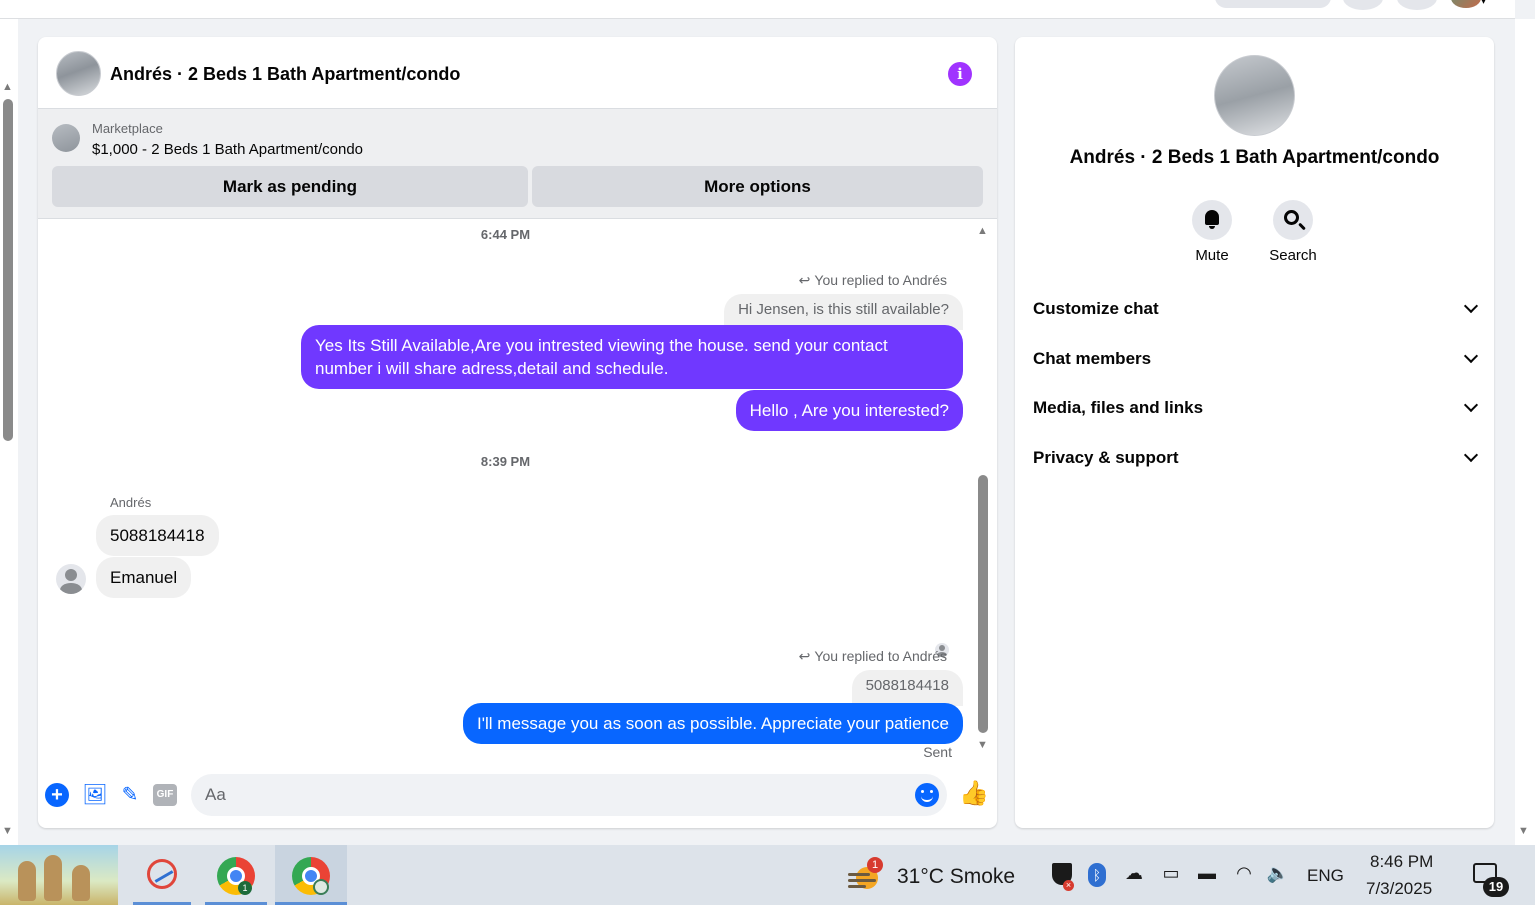 The width and height of the screenshot is (1535, 905). What do you see at coordinates (1118, 407) in the screenshot?
I see `section-label: Media, files and links` at bounding box center [1118, 407].